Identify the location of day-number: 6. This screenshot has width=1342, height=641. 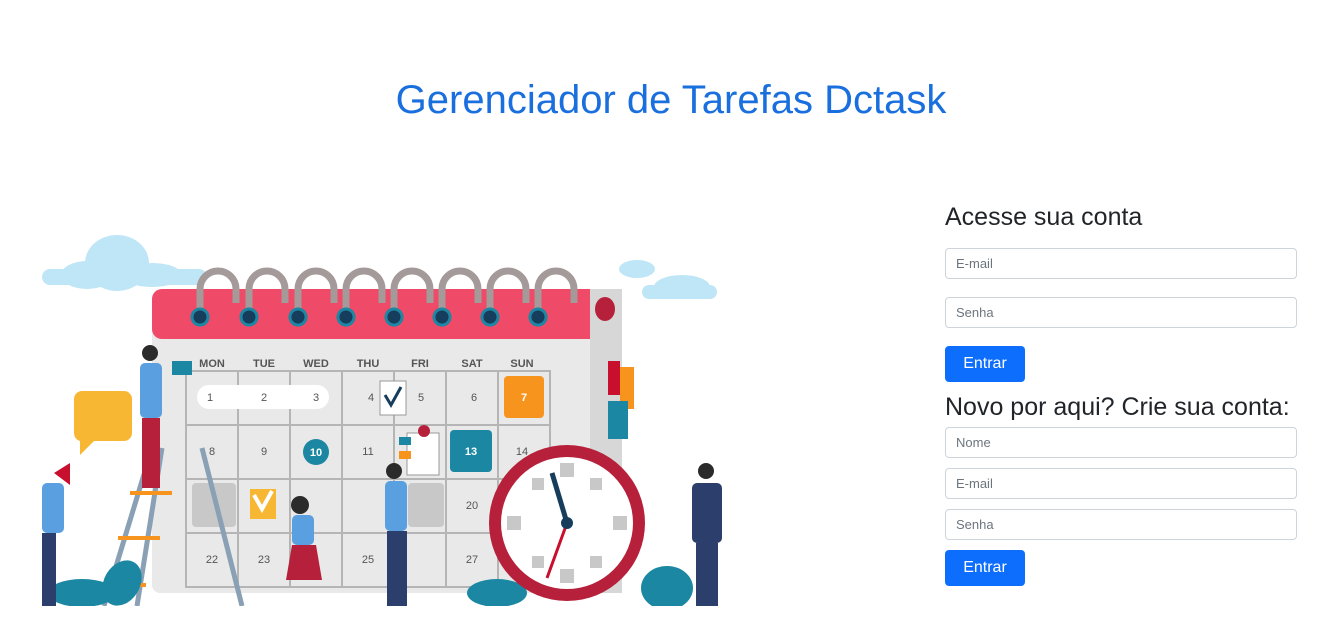
(474, 398).